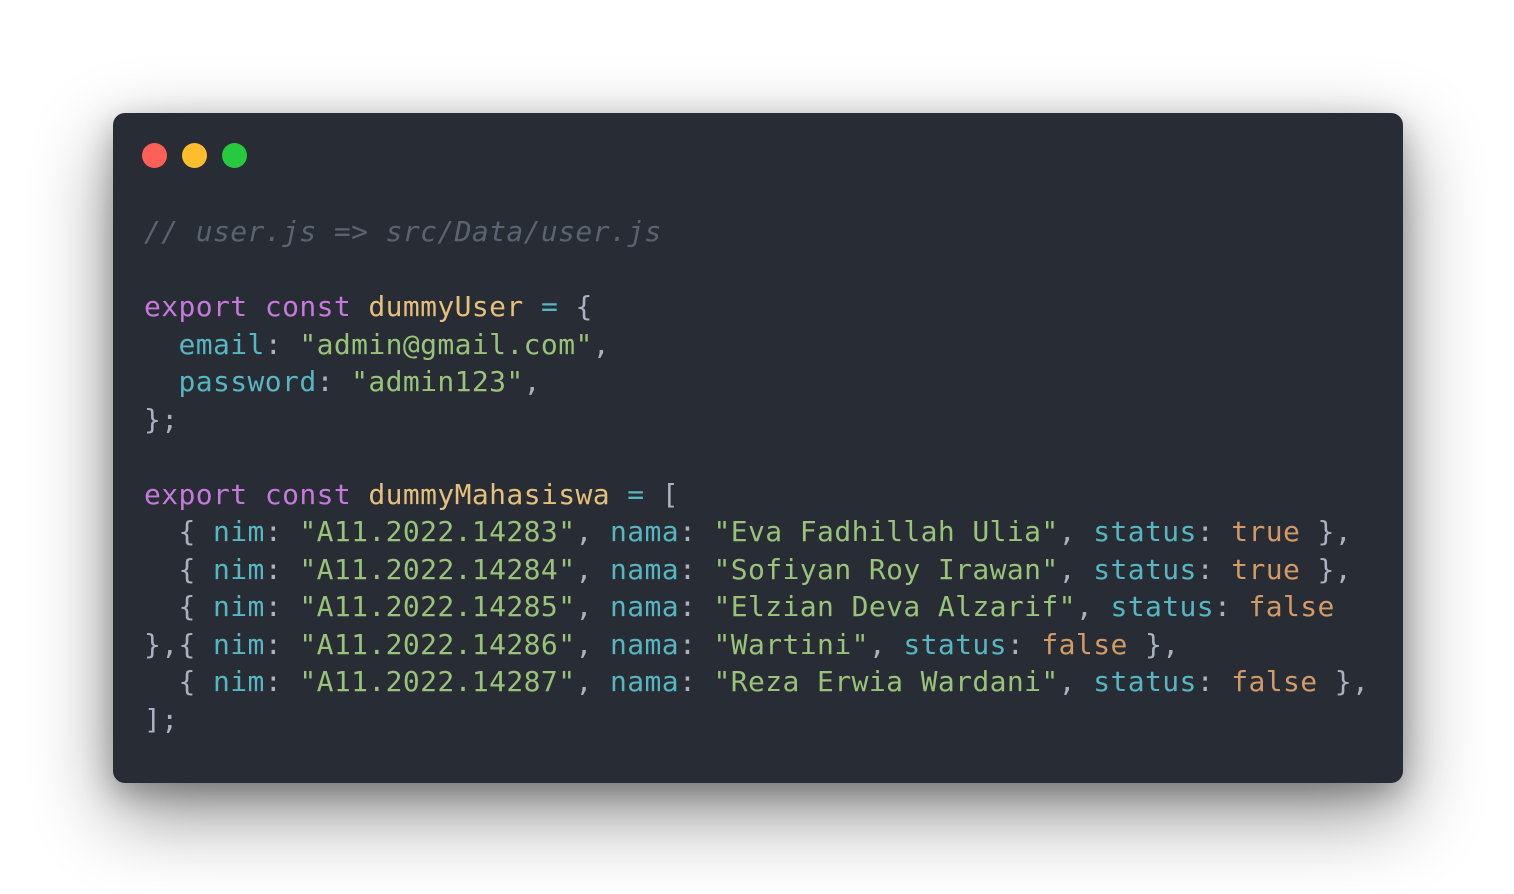  I want to click on nim-value: "A11.2022.14284", so click(437, 569).